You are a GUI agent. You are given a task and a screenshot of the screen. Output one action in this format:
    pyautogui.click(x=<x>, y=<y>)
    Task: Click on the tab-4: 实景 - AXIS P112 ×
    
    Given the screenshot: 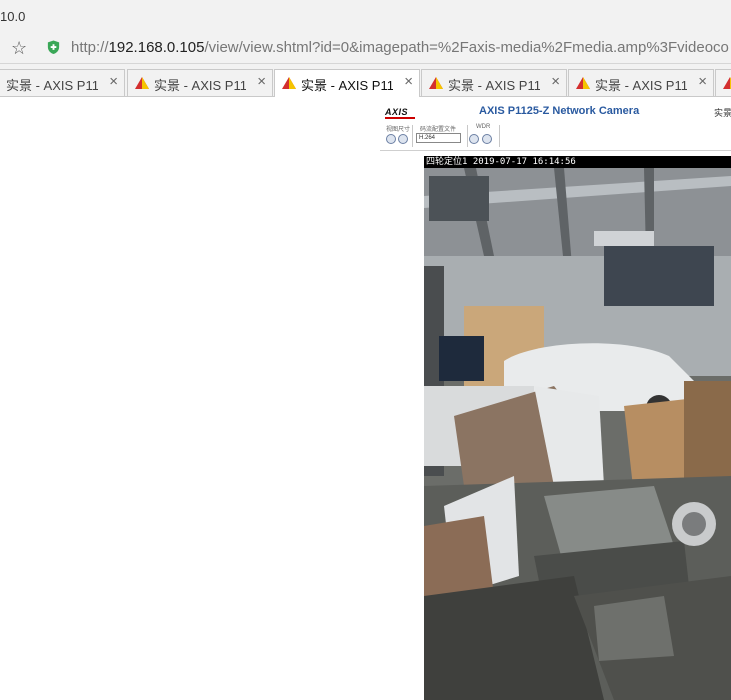 What is the action you would take?
    pyautogui.click(x=494, y=82)
    